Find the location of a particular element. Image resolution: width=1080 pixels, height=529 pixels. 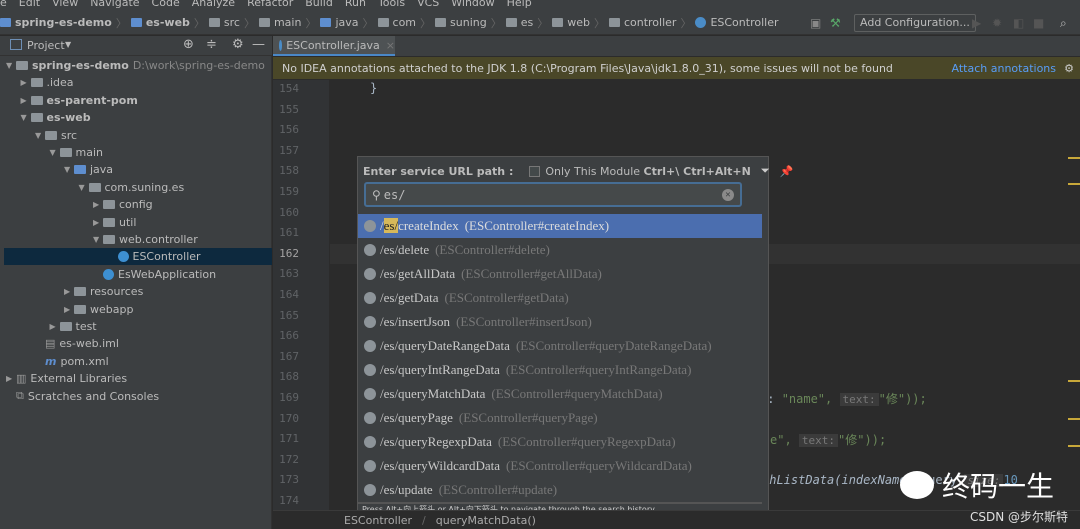

breadcrumb-method: queryMatchData() is located at coordinates (486, 520).